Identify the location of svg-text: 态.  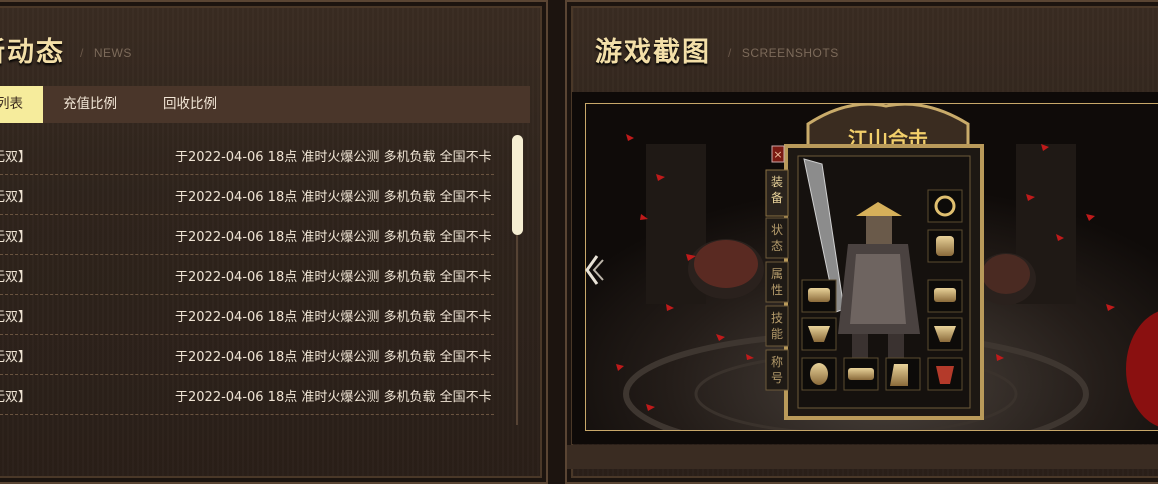
(777, 246).